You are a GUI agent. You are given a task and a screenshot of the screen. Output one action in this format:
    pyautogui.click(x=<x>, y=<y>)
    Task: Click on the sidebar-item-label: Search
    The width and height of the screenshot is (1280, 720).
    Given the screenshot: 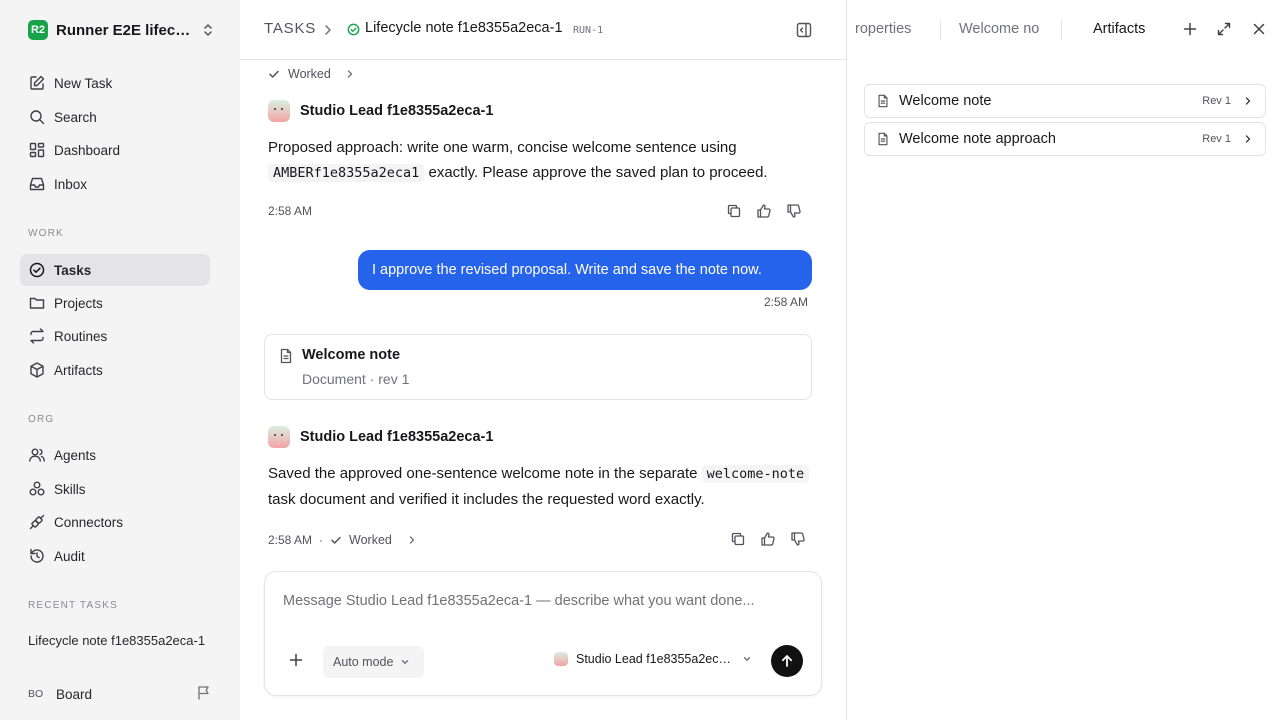 What is the action you would take?
    pyautogui.click(x=75, y=117)
    